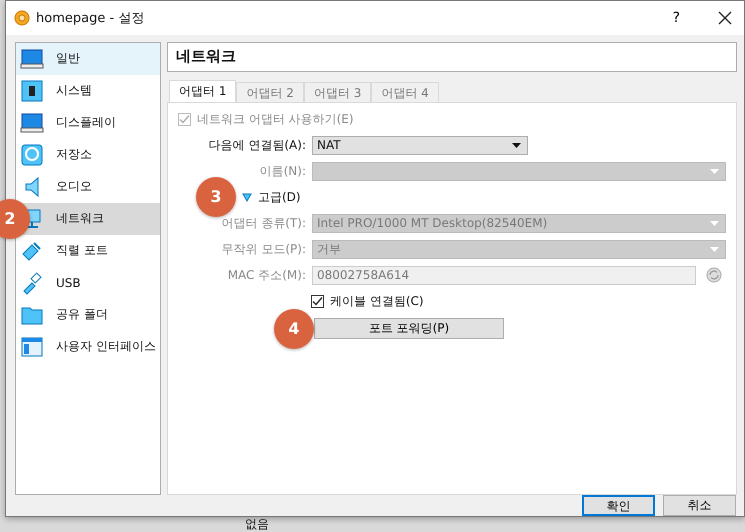  I want to click on sidebar-item: 사용자 인터페이스, so click(88, 346).